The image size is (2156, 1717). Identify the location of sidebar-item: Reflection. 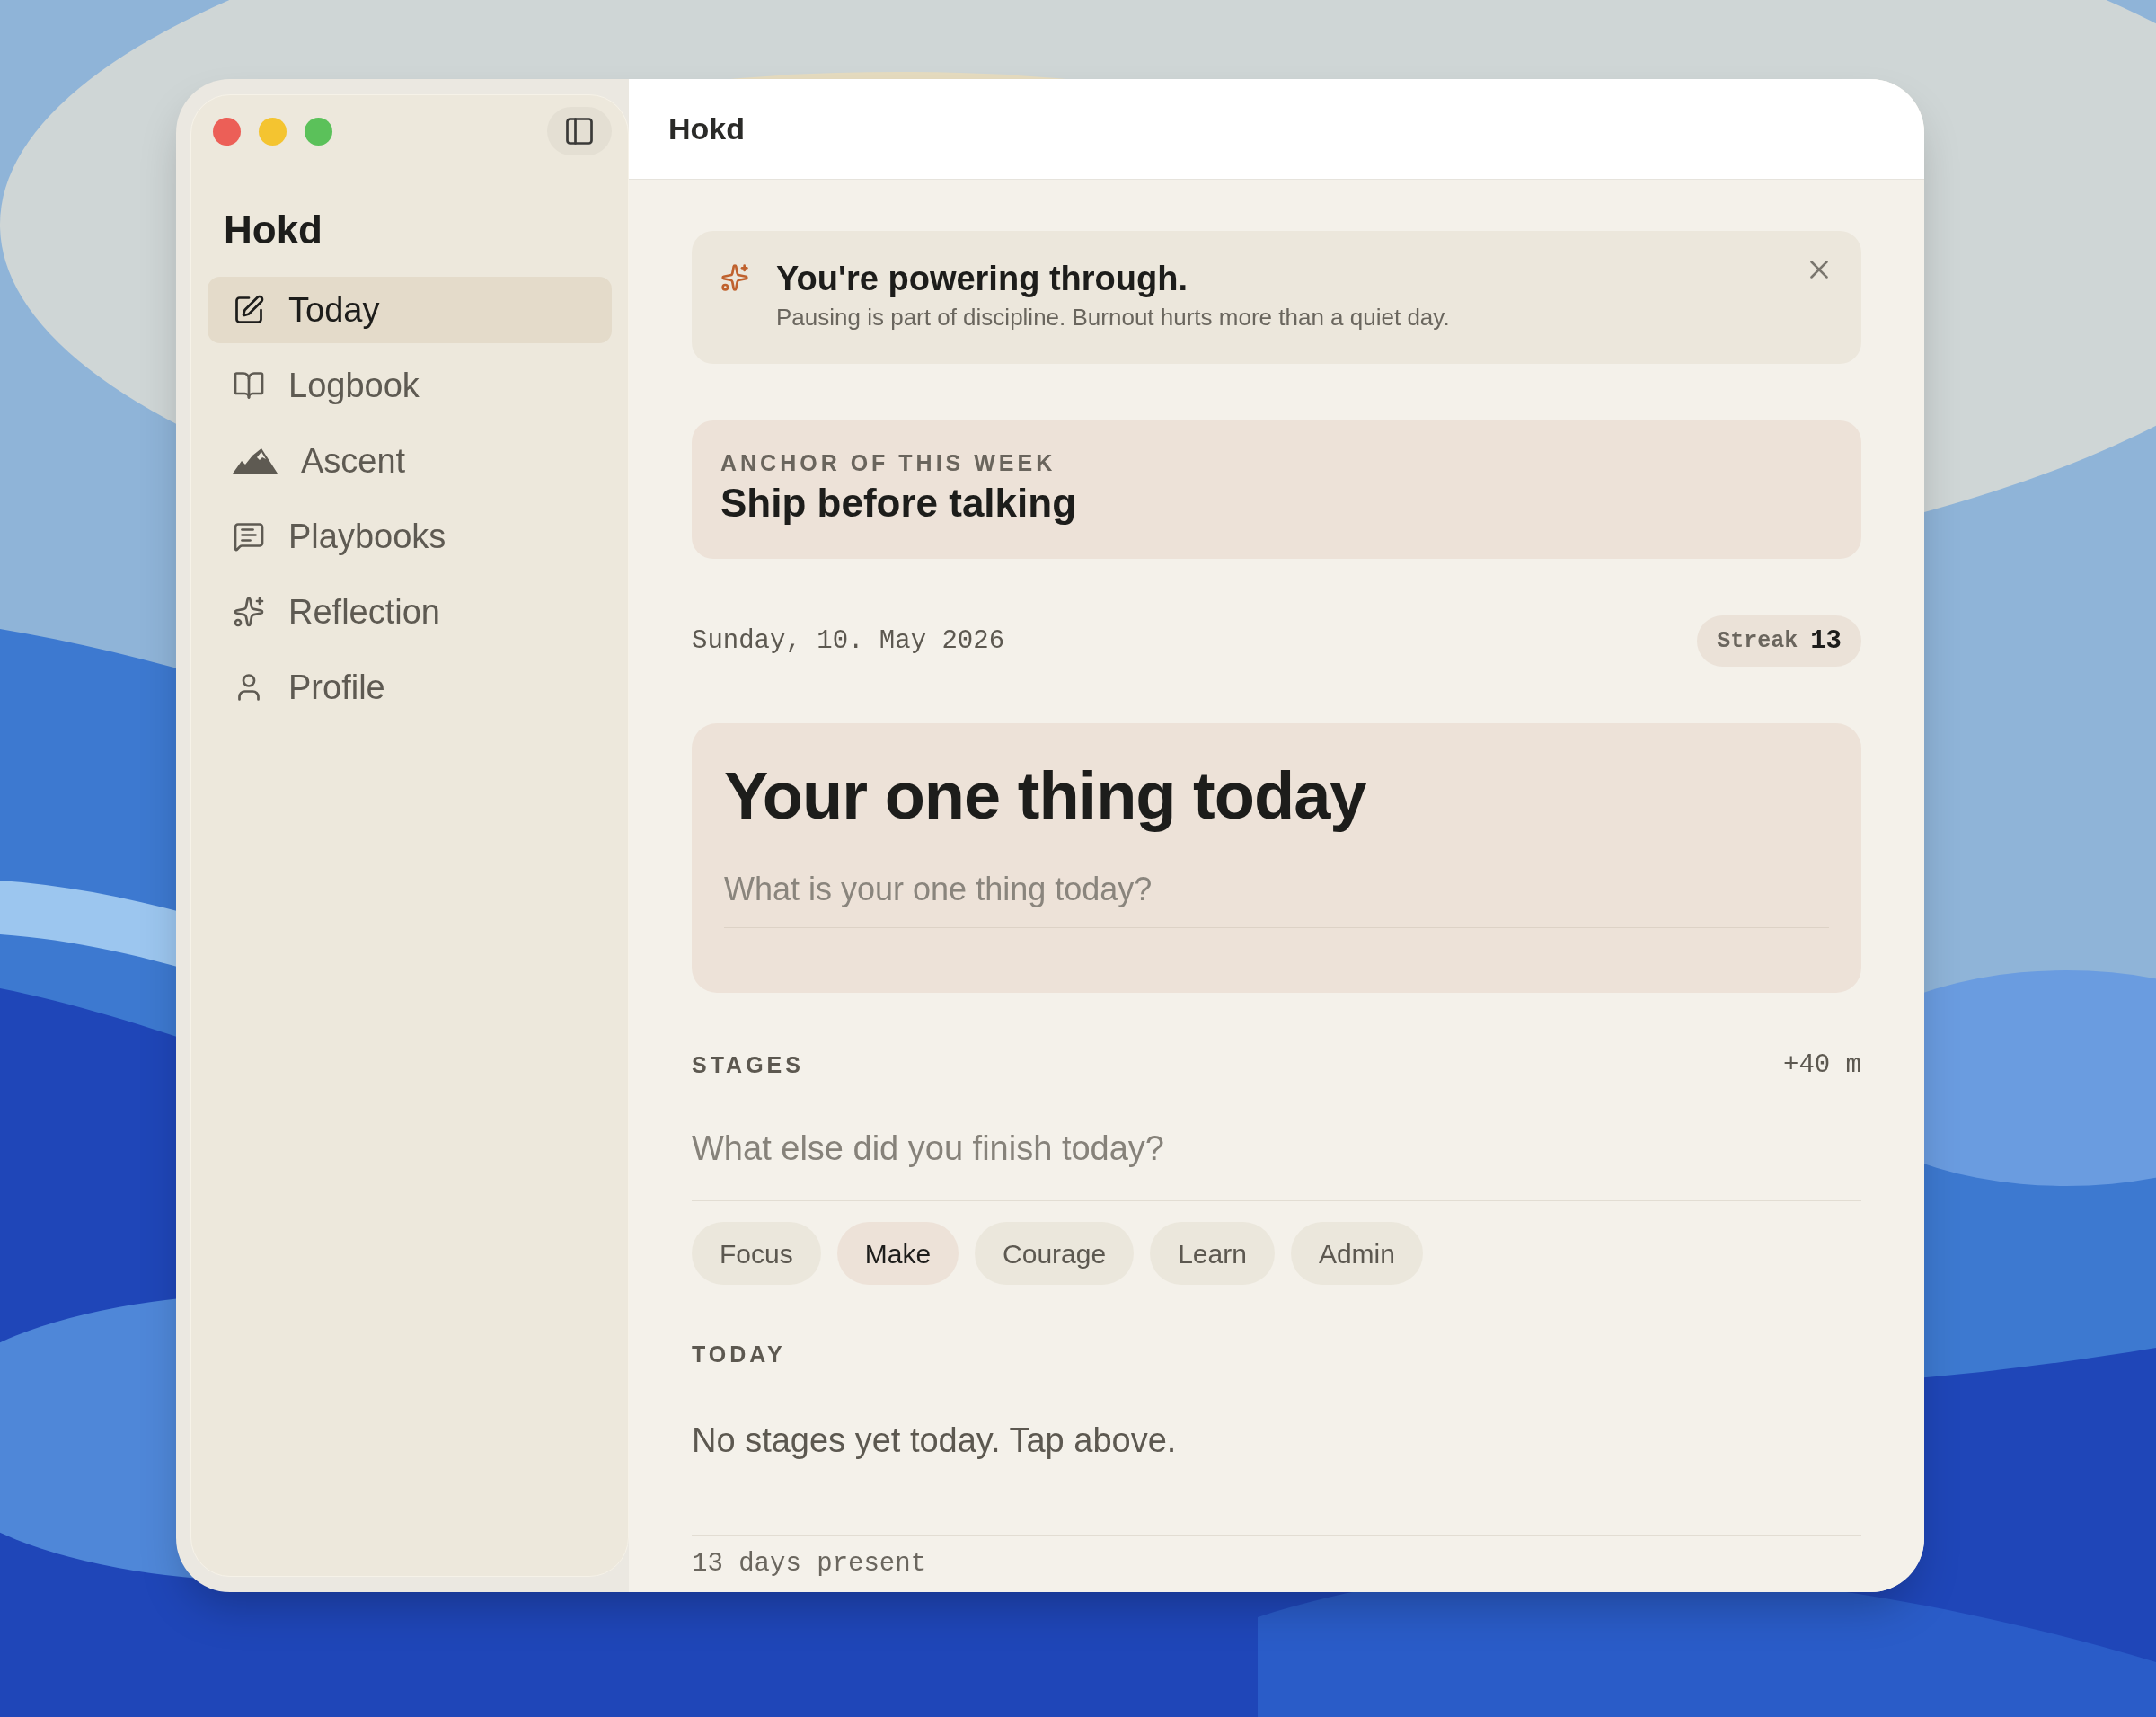
(410, 612).